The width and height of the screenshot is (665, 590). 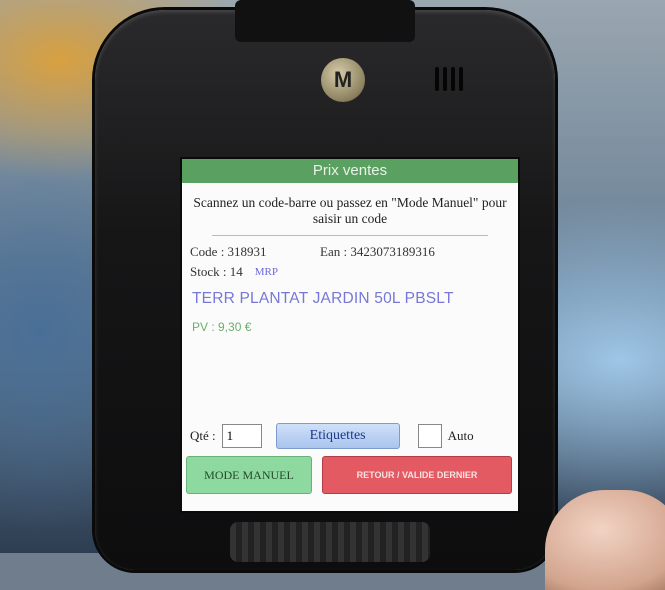 What do you see at coordinates (337, 436) in the screenshot?
I see `etiquettes-button: Etiquettes` at bounding box center [337, 436].